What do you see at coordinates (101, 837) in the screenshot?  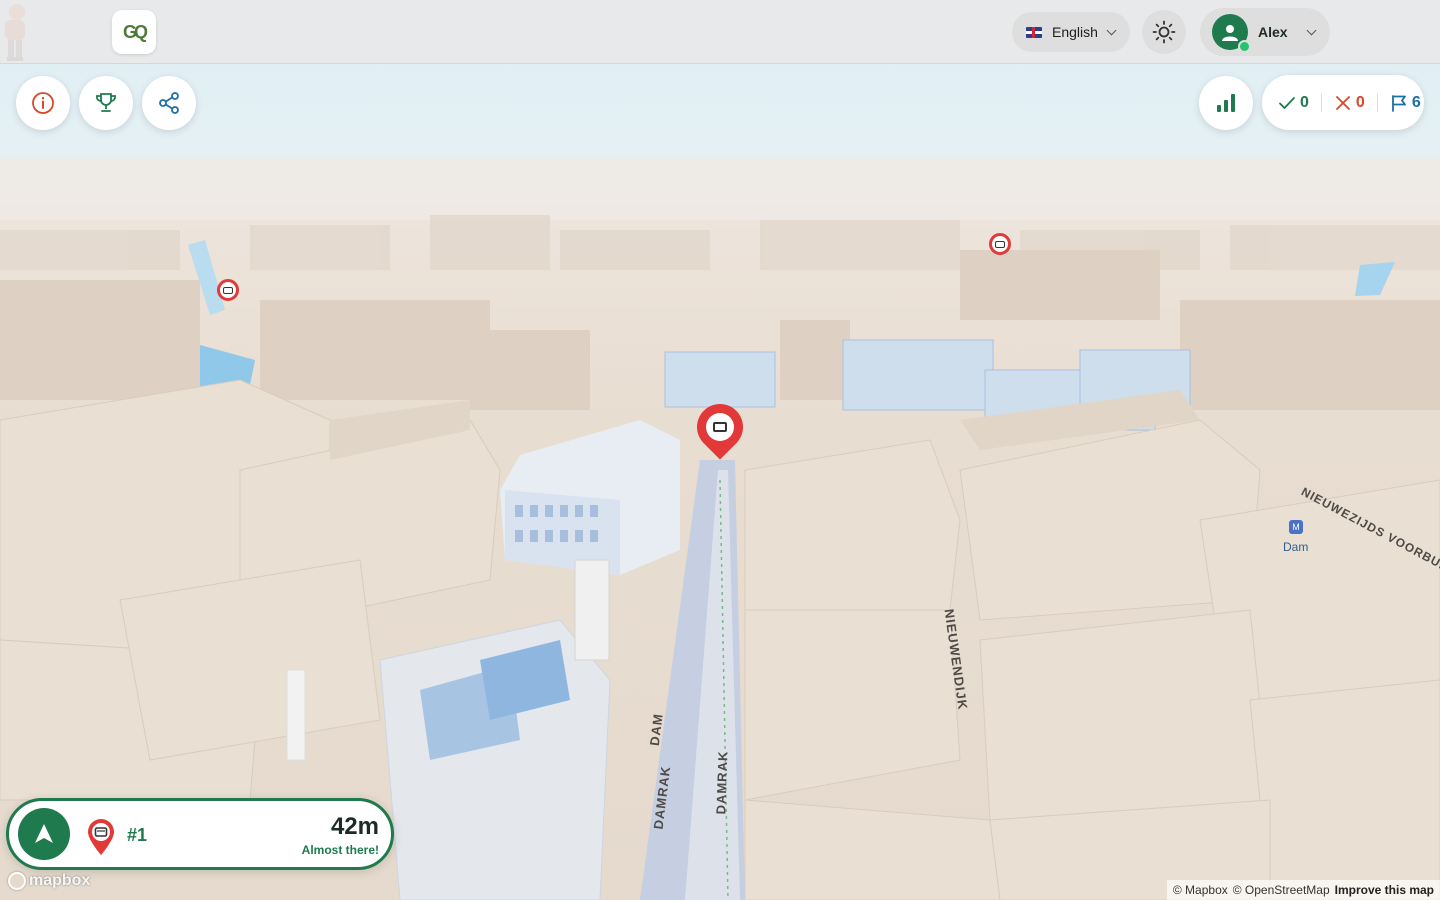 I see `target-marker-icon` at bounding box center [101, 837].